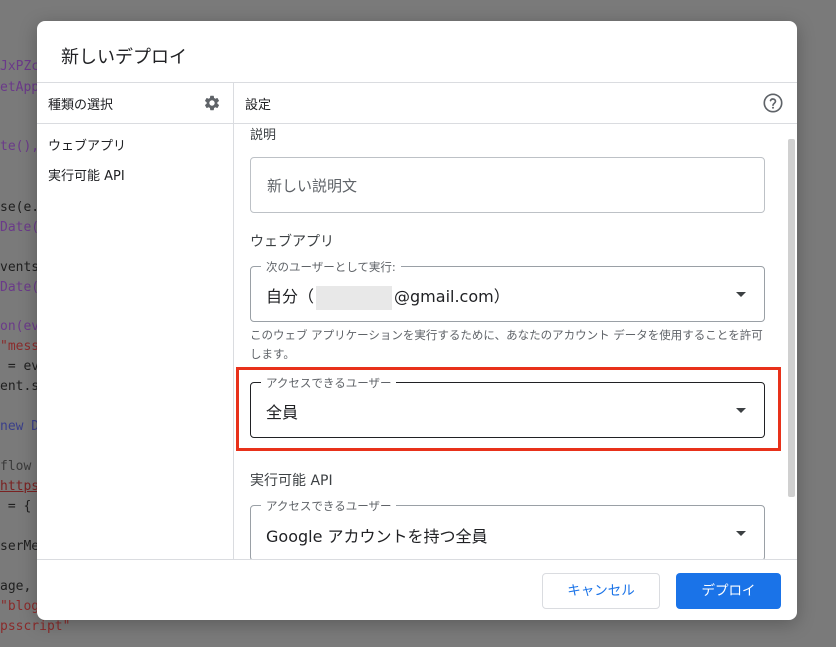  I want to click on code-line: vents, so click(20, 267).